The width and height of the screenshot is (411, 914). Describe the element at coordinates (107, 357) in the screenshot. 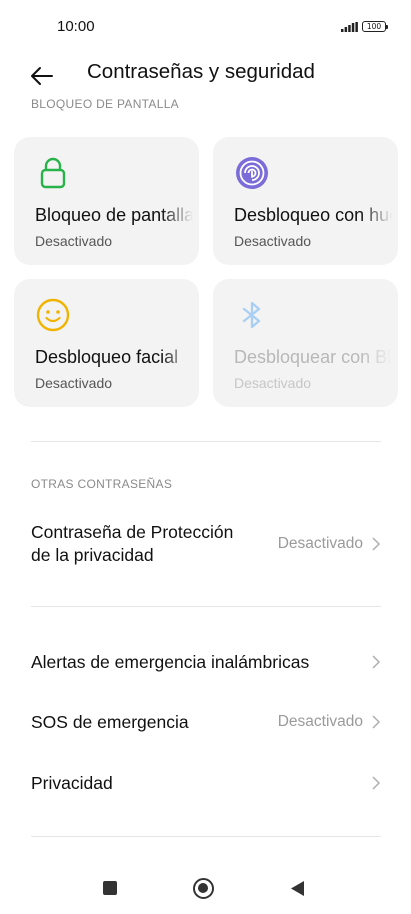

I see `card-title: Desbloqueo facial` at that location.